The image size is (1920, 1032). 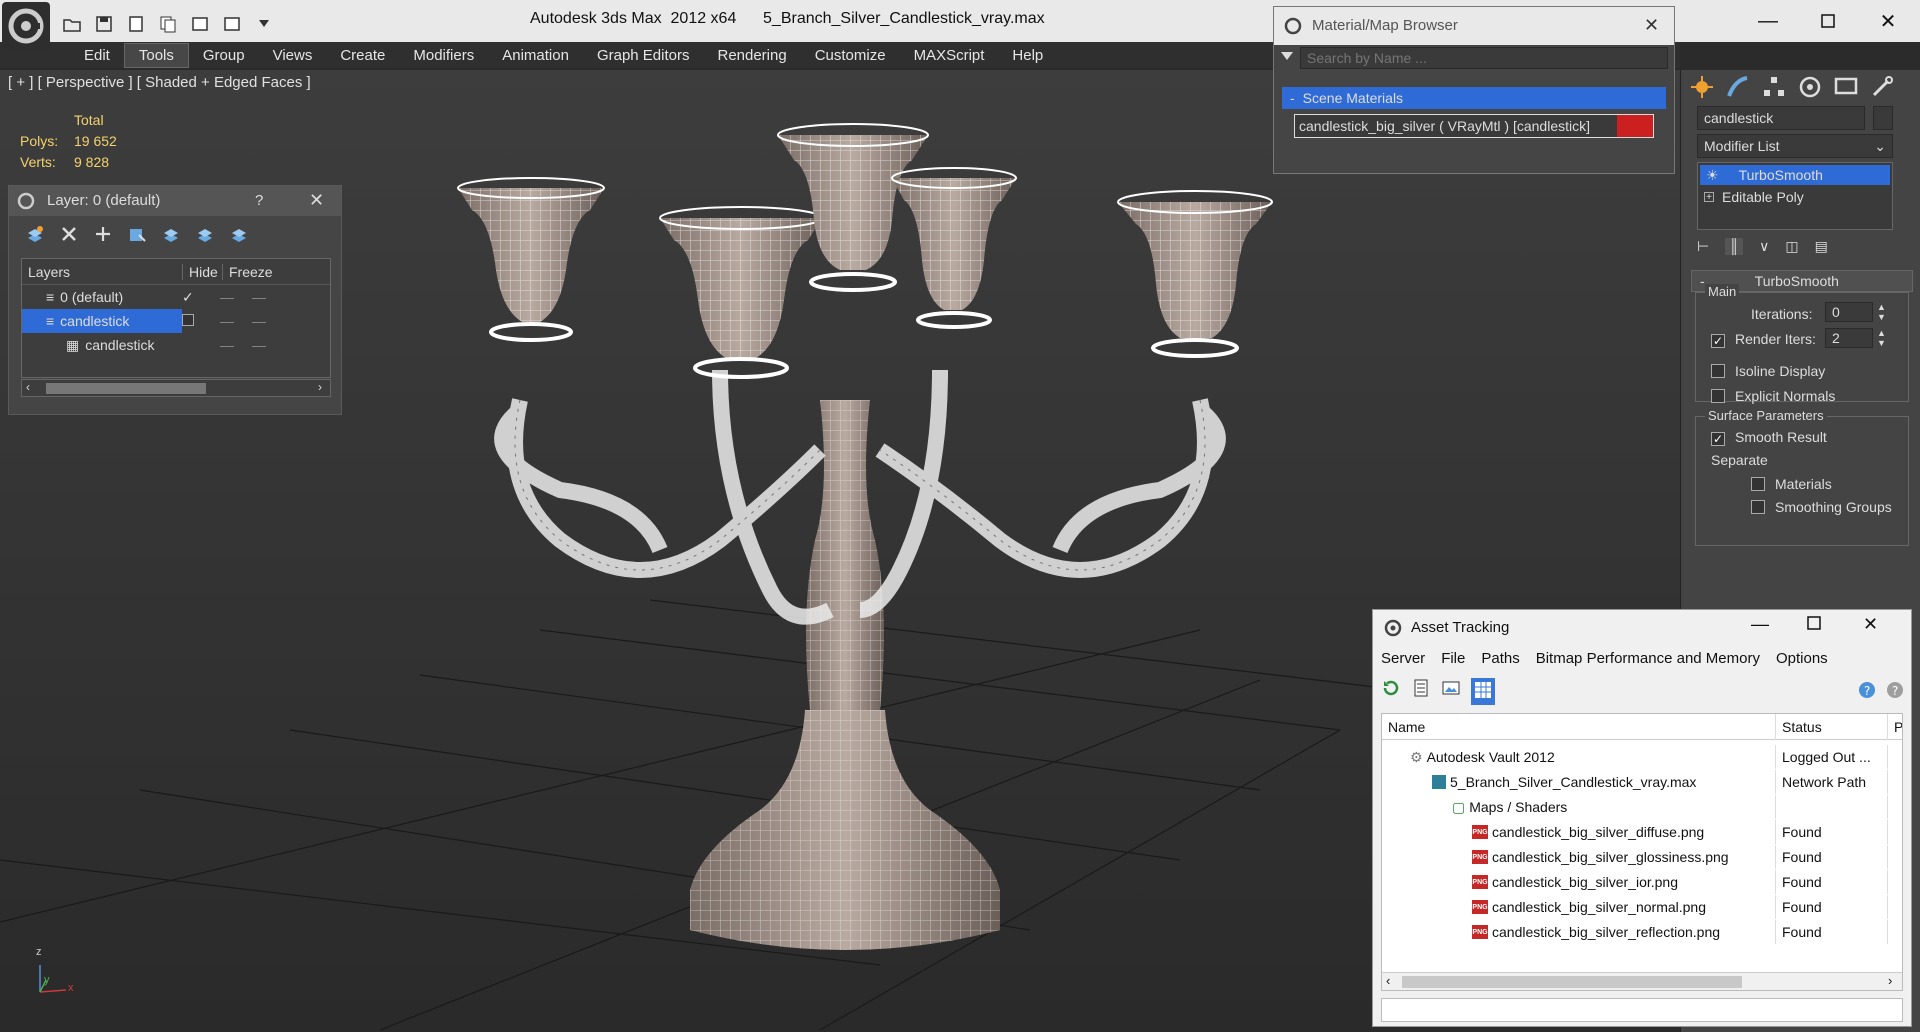 What do you see at coordinates (103, 235) in the screenshot?
I see `add-to-layer-icon` at bounding box center [103, 235].